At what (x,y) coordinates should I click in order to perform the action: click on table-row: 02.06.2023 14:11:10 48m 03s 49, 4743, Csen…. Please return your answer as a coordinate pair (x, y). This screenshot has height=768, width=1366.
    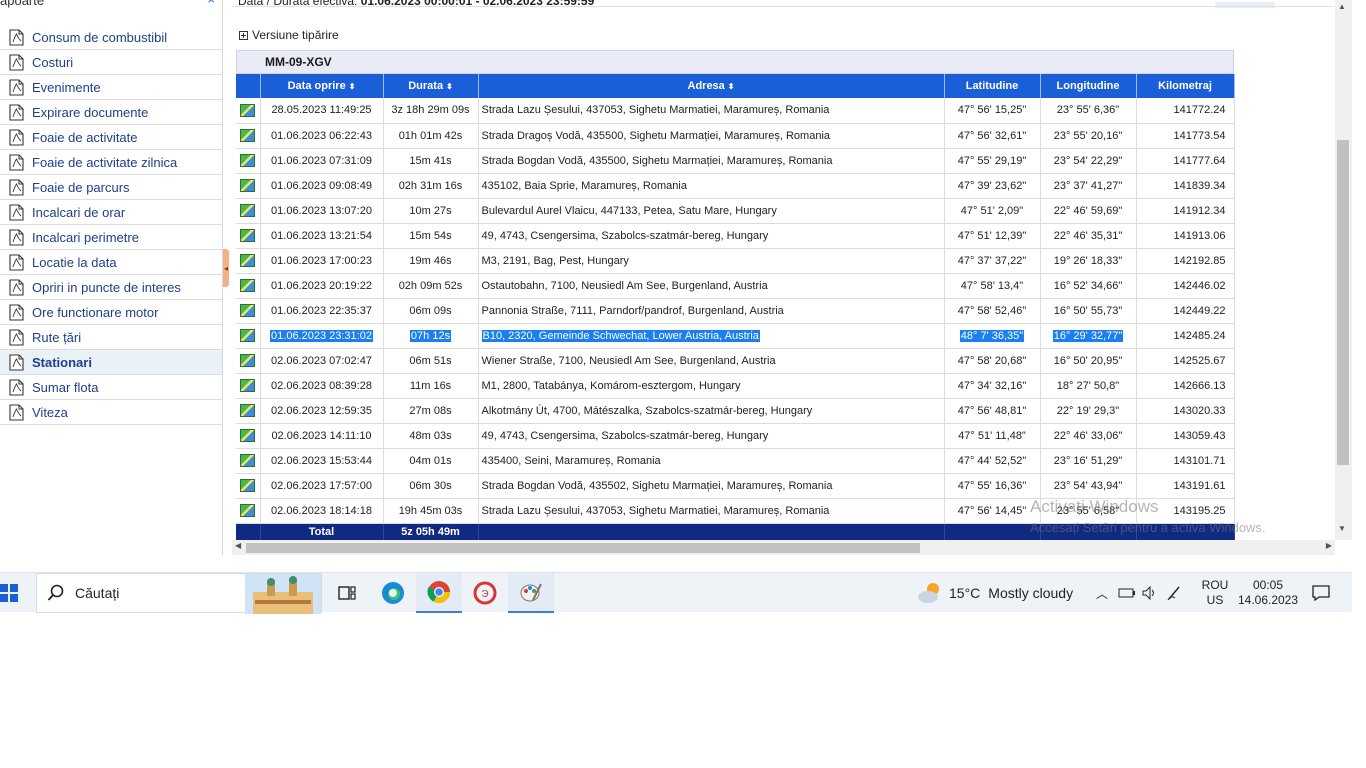
    Looking at the image, I should click on (735, 436).